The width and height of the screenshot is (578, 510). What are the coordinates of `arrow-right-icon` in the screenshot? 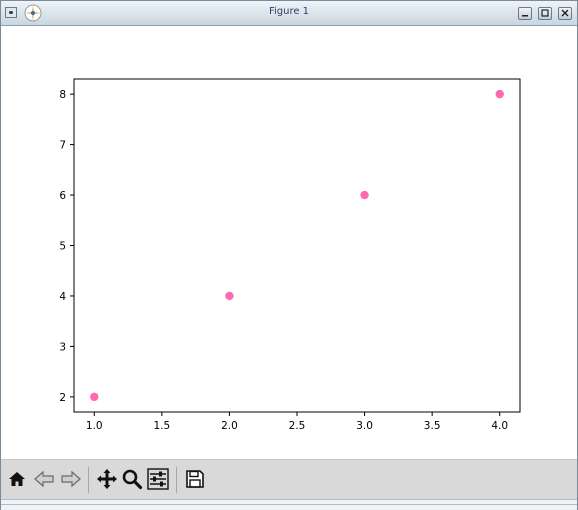 It's located at (71, 481).